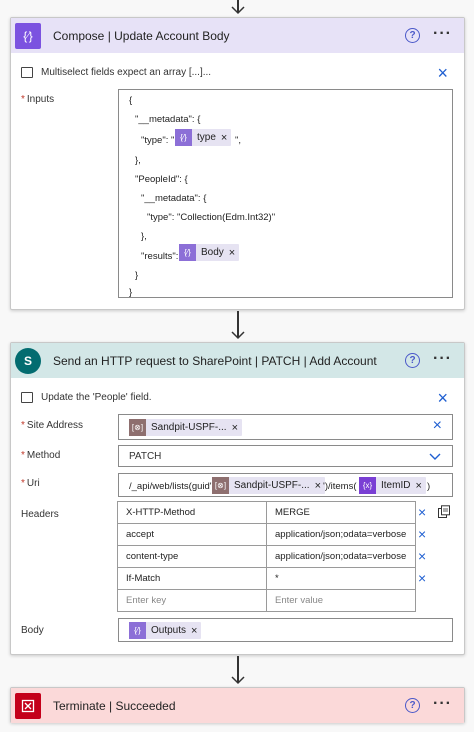  Describe the element at coordinates (392, 485) in the screenshot. I see `uri-itemid-token: {x} ItemID ×` at that location.